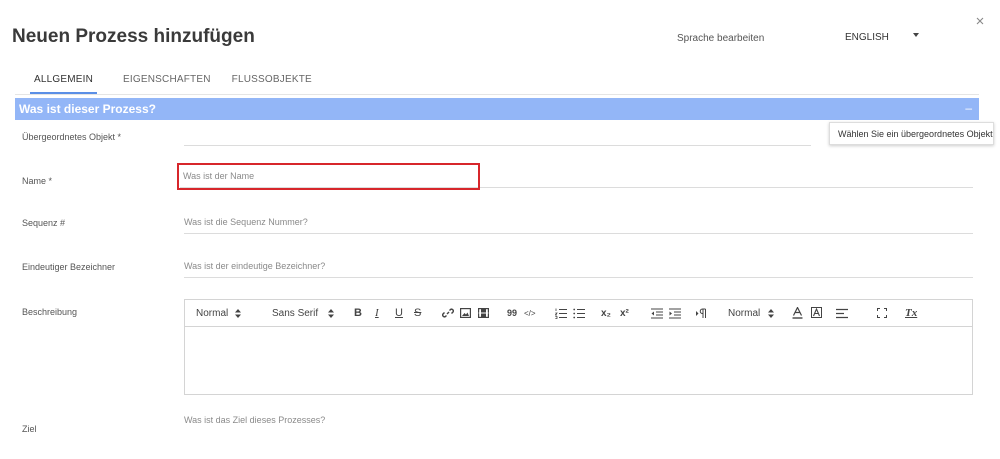 The width and height of the screenshot is (1000, 459). I want to click on sequence-label: Sequenz #, so click(44, 223).